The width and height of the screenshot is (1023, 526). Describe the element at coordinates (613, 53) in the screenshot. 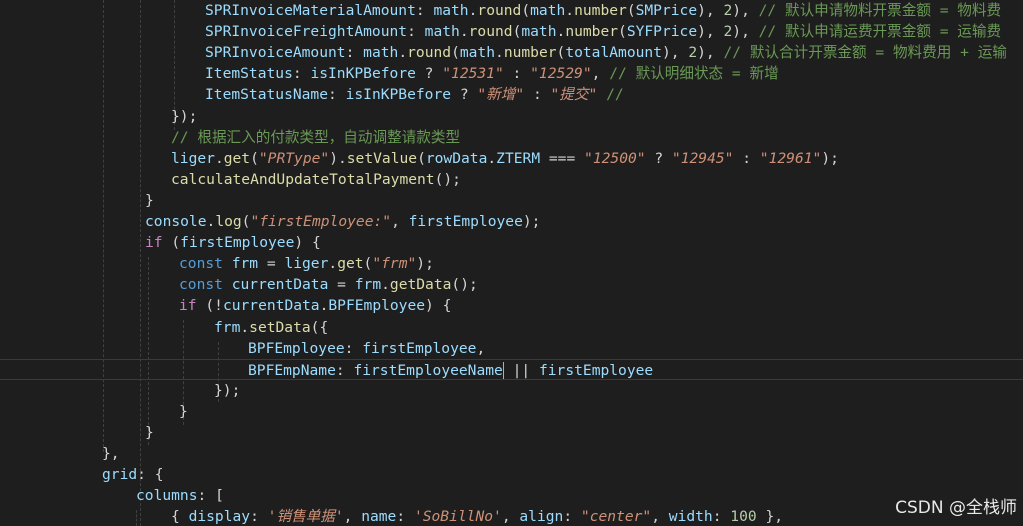

I see `code-token: totalAmount` at that location.